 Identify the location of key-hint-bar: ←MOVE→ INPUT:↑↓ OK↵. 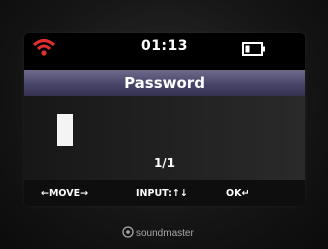
(164, 193).